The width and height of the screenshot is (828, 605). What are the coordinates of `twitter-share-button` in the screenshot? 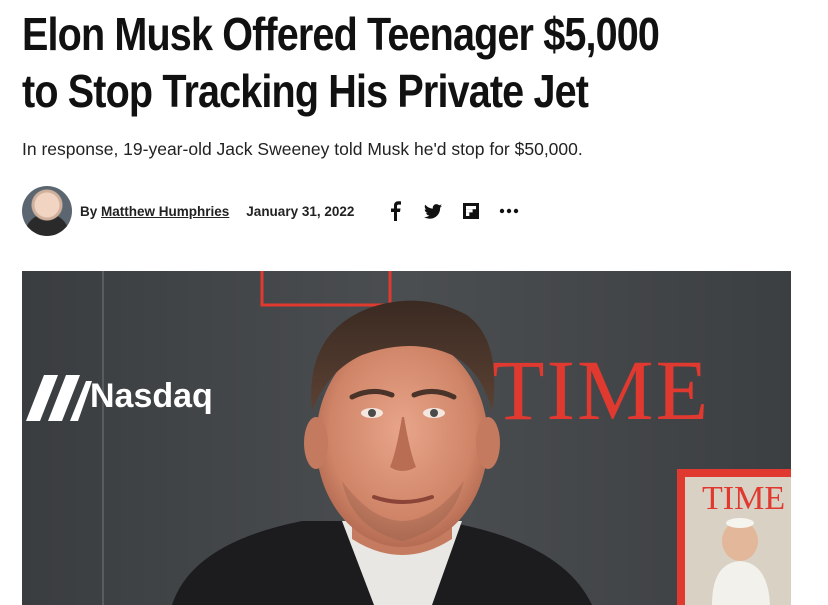 It's located at (433, 211).